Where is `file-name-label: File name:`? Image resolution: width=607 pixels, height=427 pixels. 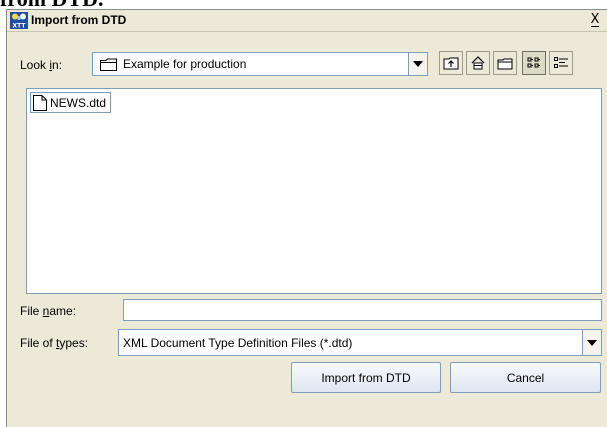
file-name-label: File name: is located at coordinates (48, 311).